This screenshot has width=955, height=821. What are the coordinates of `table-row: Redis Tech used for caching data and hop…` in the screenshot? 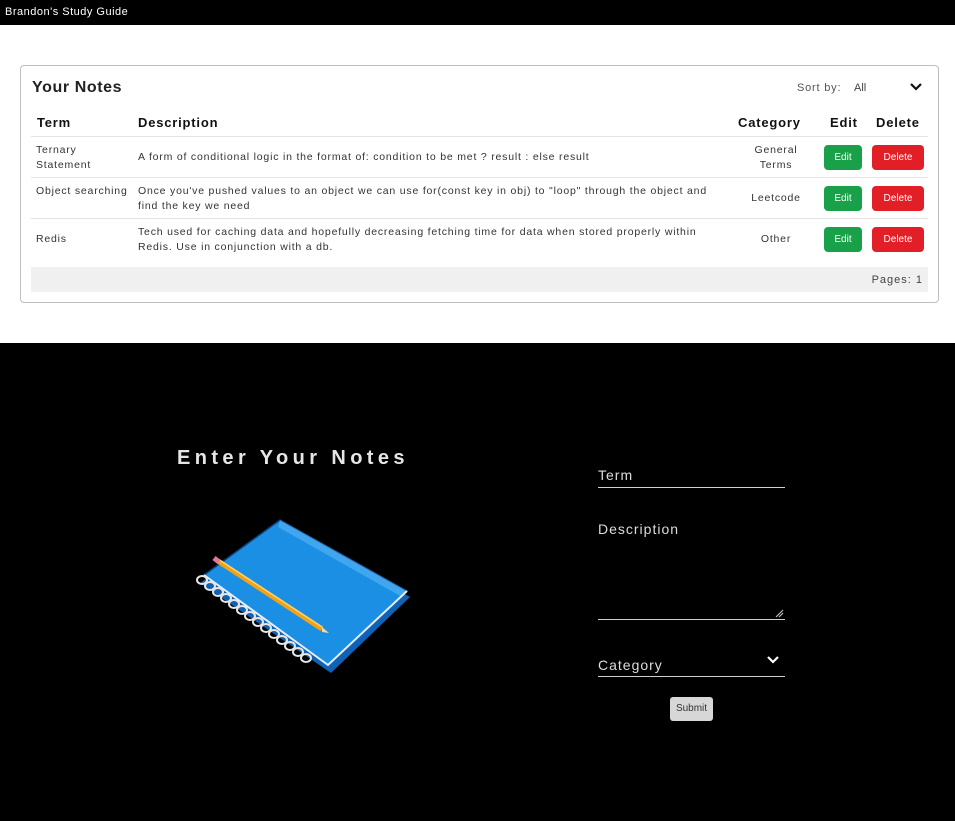 It's located at (479, 238).